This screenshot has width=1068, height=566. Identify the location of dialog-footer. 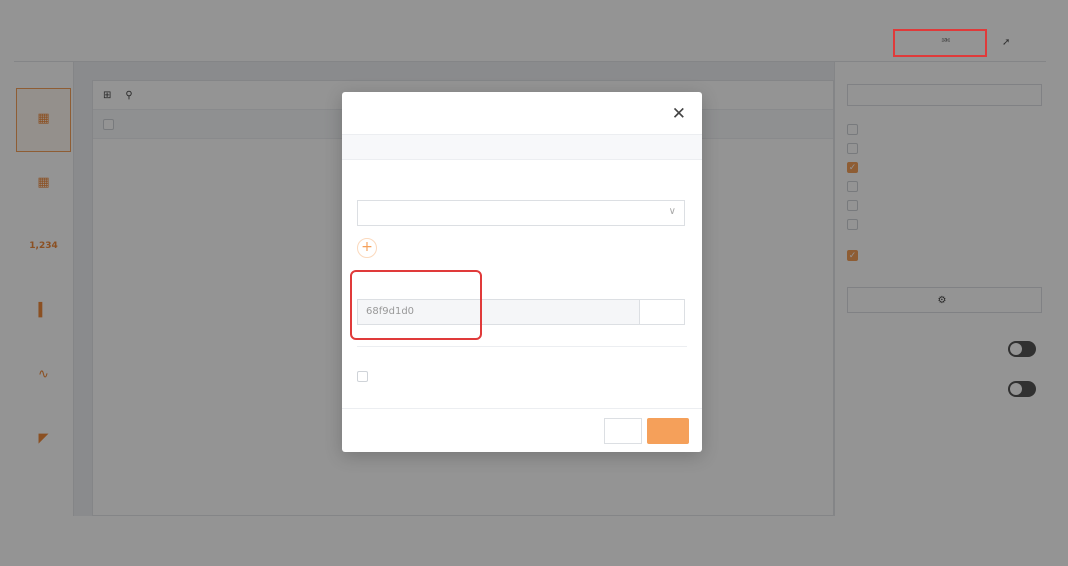
(522, 430).